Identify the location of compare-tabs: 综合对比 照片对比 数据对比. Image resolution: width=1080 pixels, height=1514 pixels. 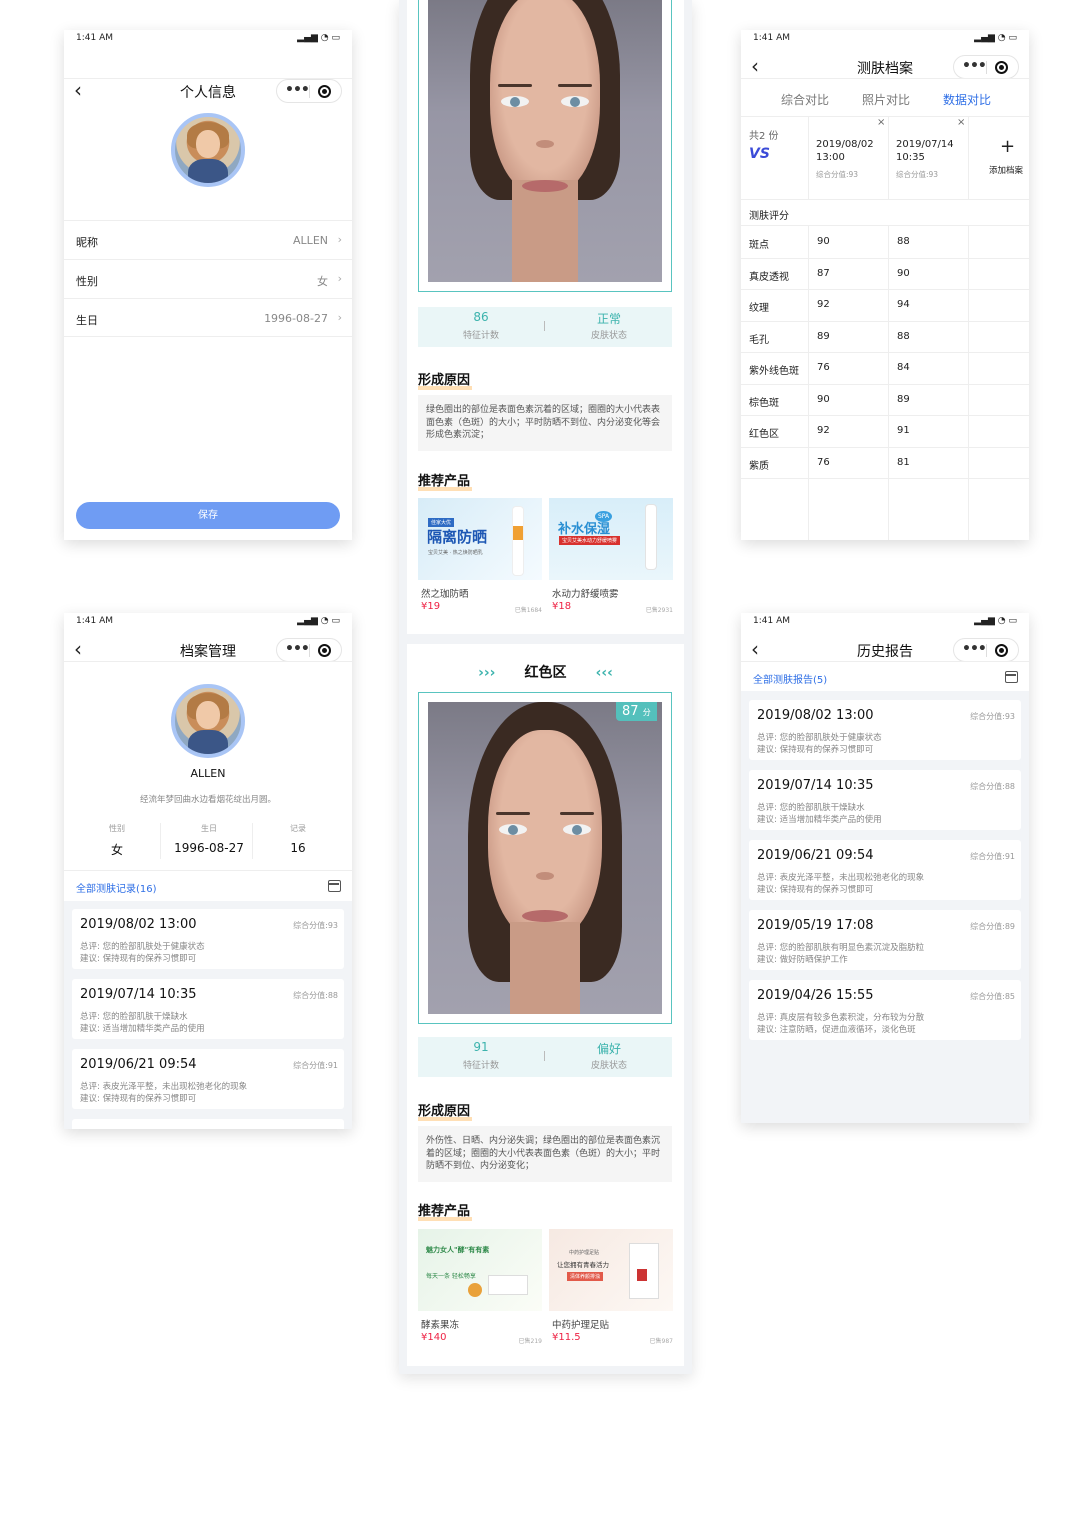
(885, 102).